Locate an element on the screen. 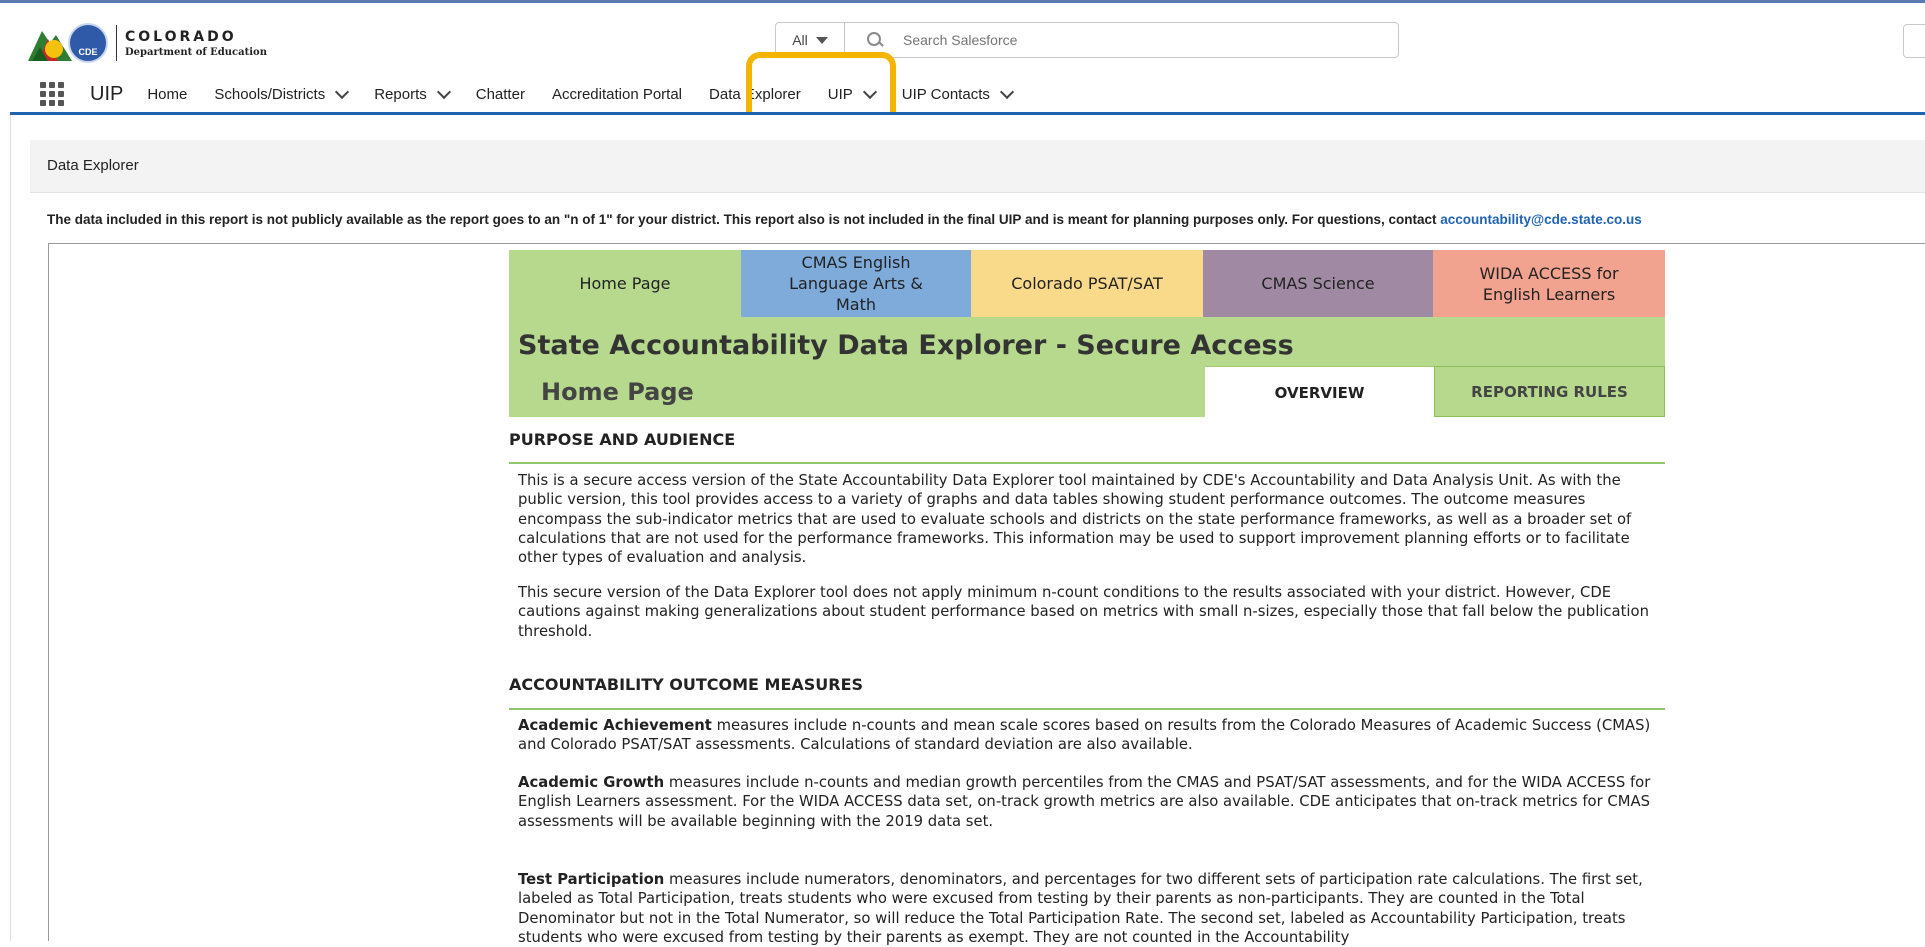 The width and height of the screenshot is (1925, 947). nav-item-accreditation-portal: Accreditation Portal is located at coordinates (617, 94).